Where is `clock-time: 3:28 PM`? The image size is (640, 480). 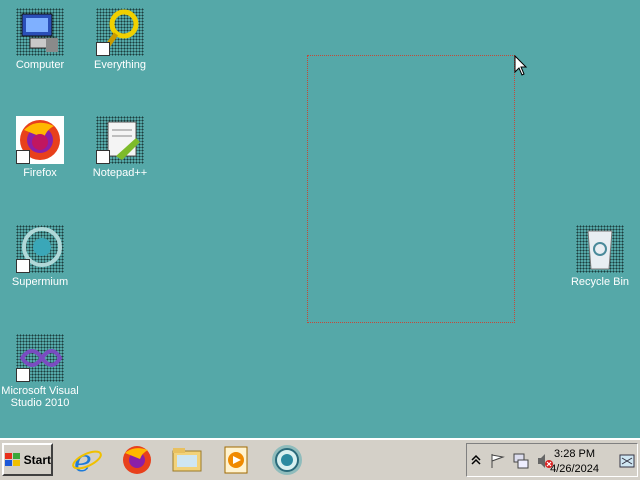
clock-time: 3:28 PM is located at coordinates (575, 454).